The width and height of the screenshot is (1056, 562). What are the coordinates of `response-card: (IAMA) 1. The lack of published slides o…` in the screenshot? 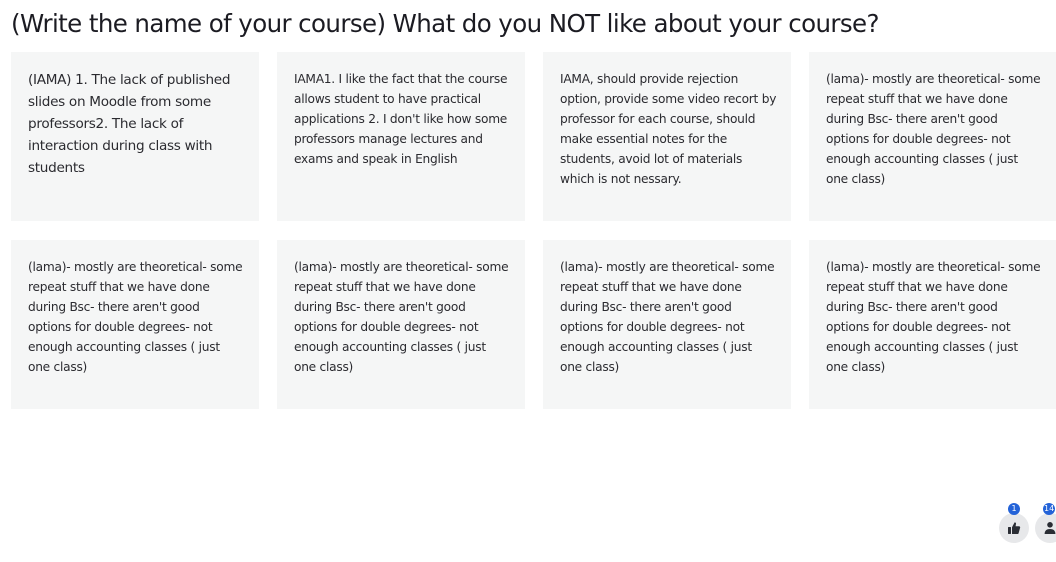 It's located at (135, 136).